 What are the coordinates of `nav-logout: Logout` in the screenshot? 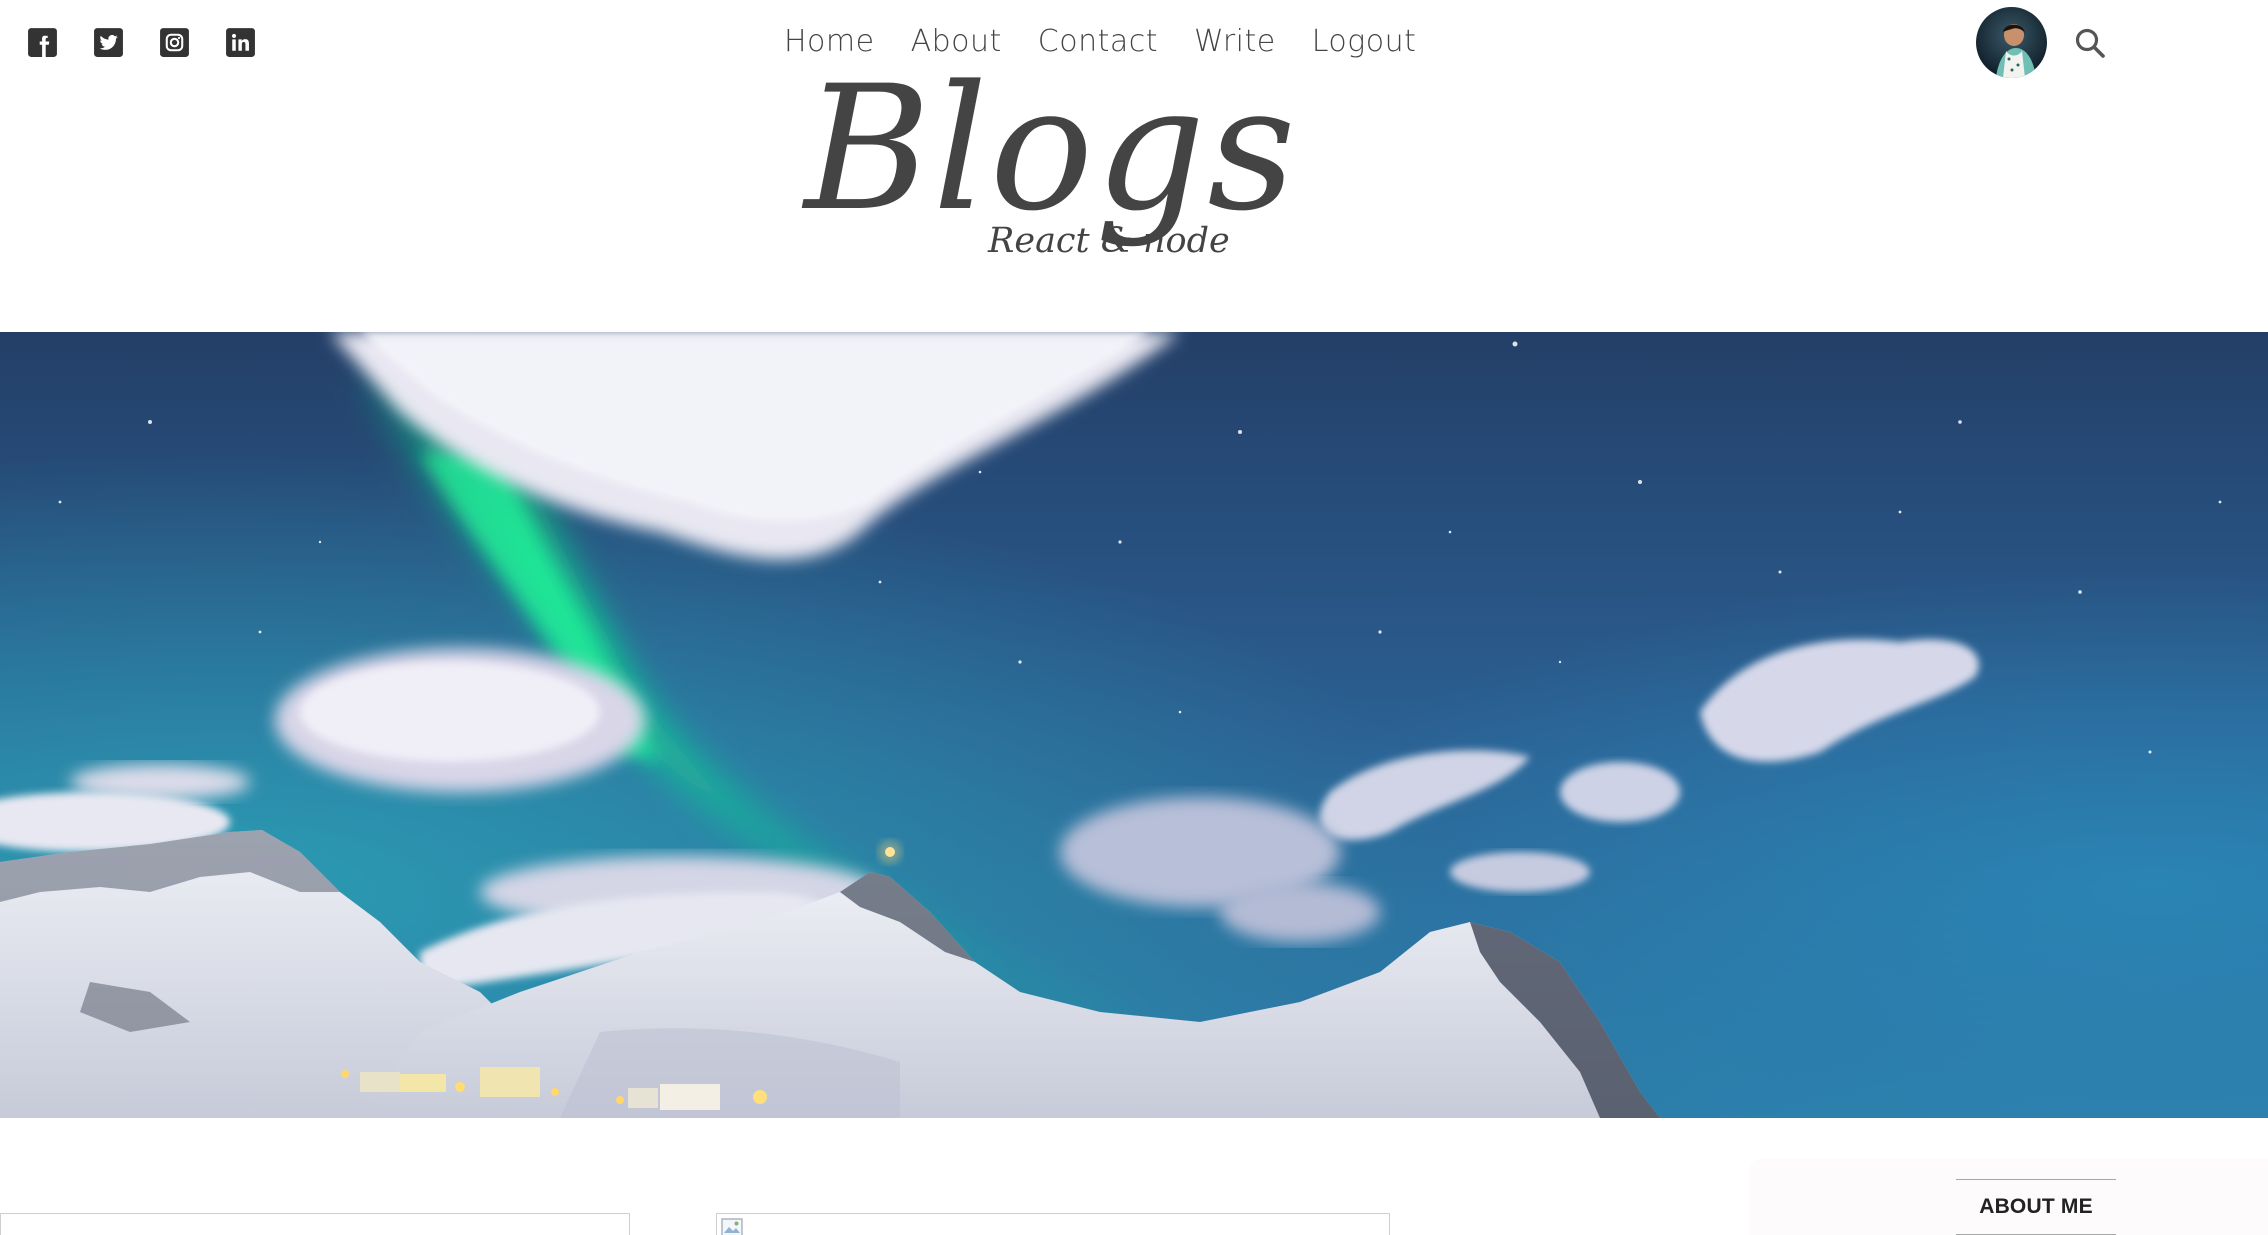 It's located at (1364, 42).